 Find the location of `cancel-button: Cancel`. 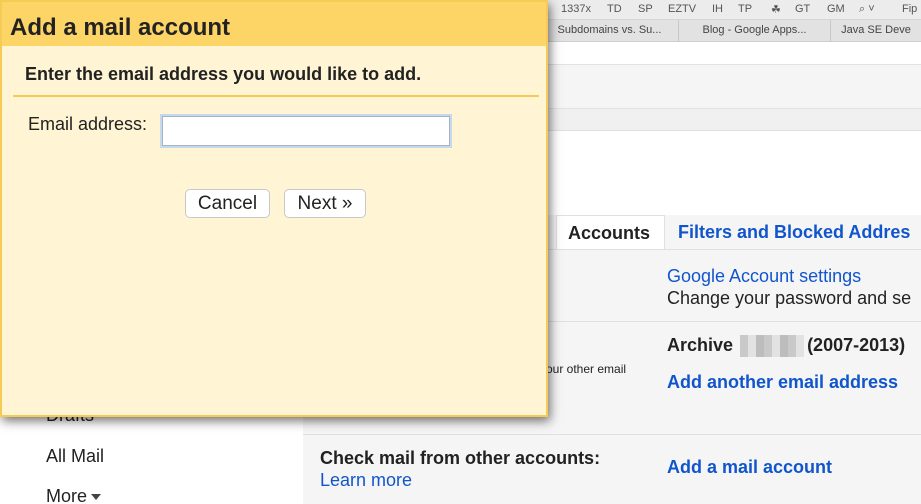

cancel-button: Cancel is located at coordinates (227, 203).